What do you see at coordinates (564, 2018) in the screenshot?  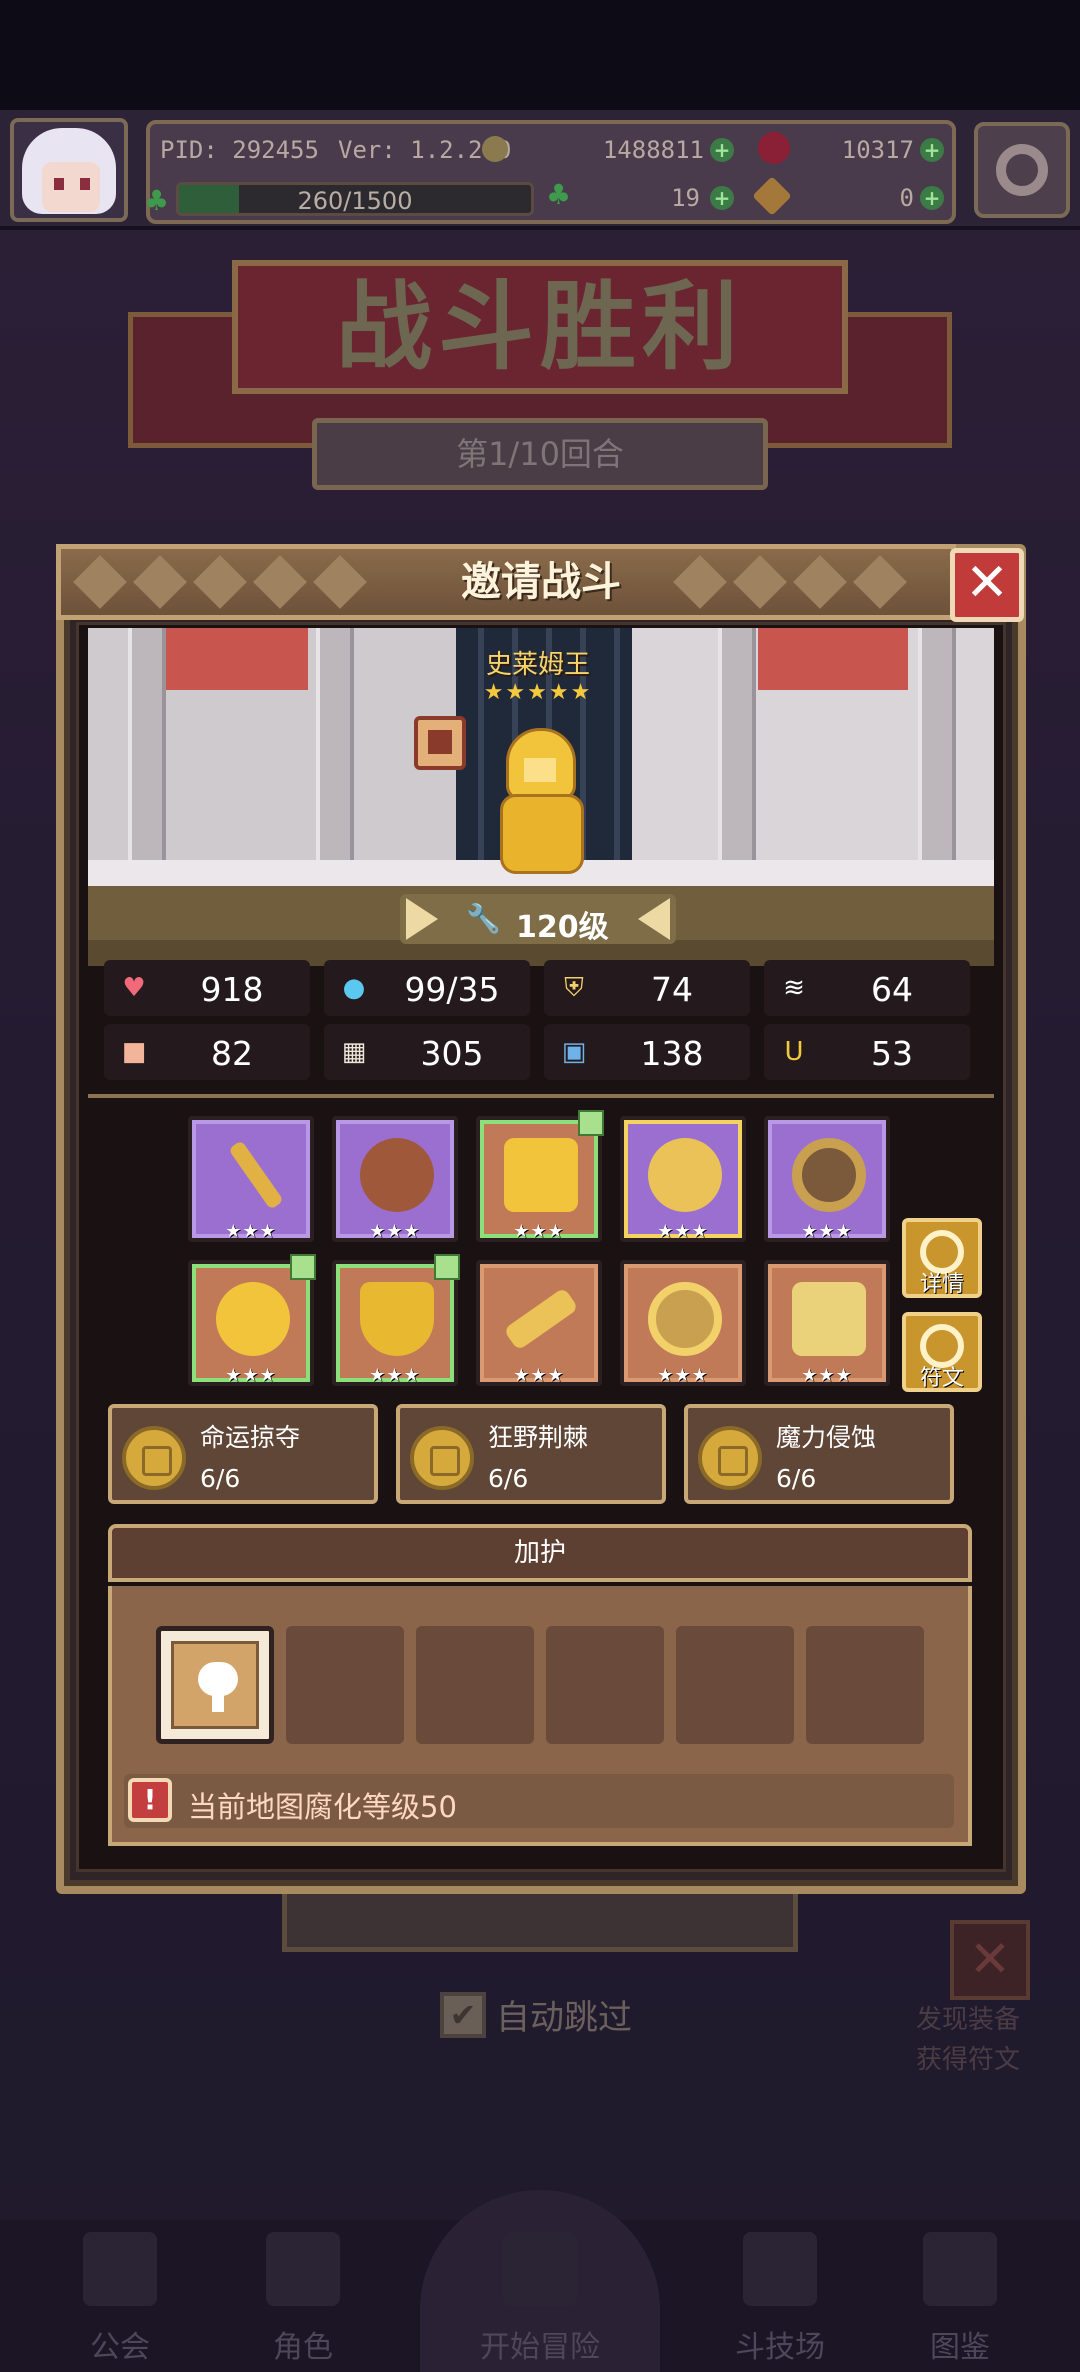 I see `auto-skip-label: 自动跳过` at bounding box center [564, 2018].